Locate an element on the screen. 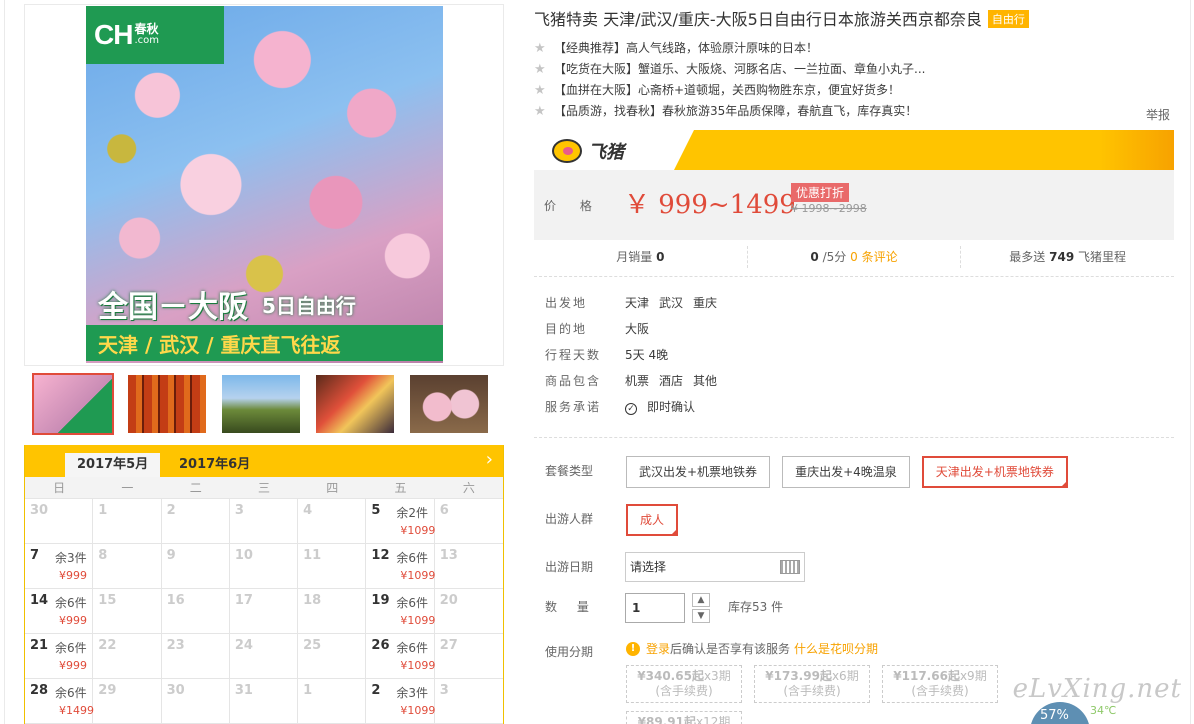 This screenshot has width=1194, height=724. day-number: 6 is located at coordinates (444, 510).